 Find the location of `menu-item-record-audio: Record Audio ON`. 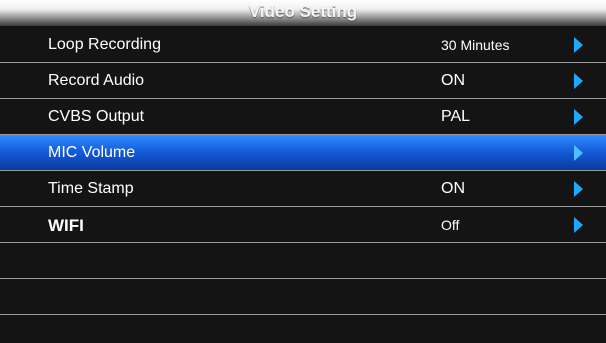

menu-item-record-audio: Record Audio ON is located at coordinates (303, 81).